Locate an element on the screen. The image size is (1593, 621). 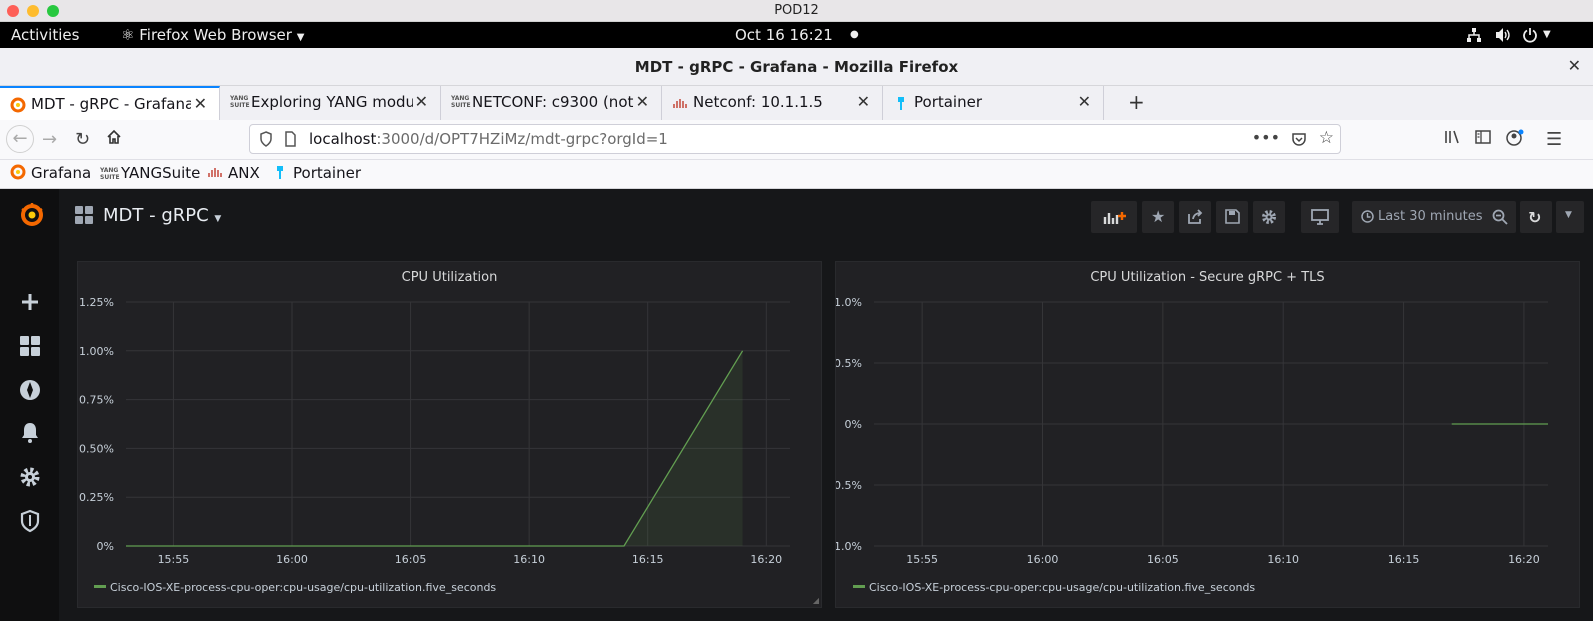
x-tick-label: 16:05 is located at coordinates (1163, 559).